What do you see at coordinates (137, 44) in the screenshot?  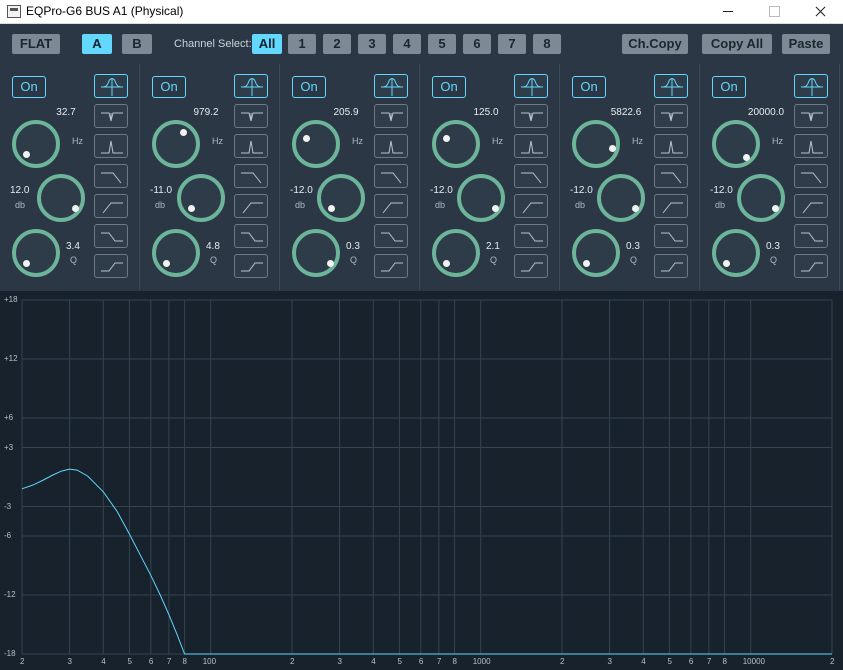 I see `bank-b-button: B` at bounding box center [137, 44].